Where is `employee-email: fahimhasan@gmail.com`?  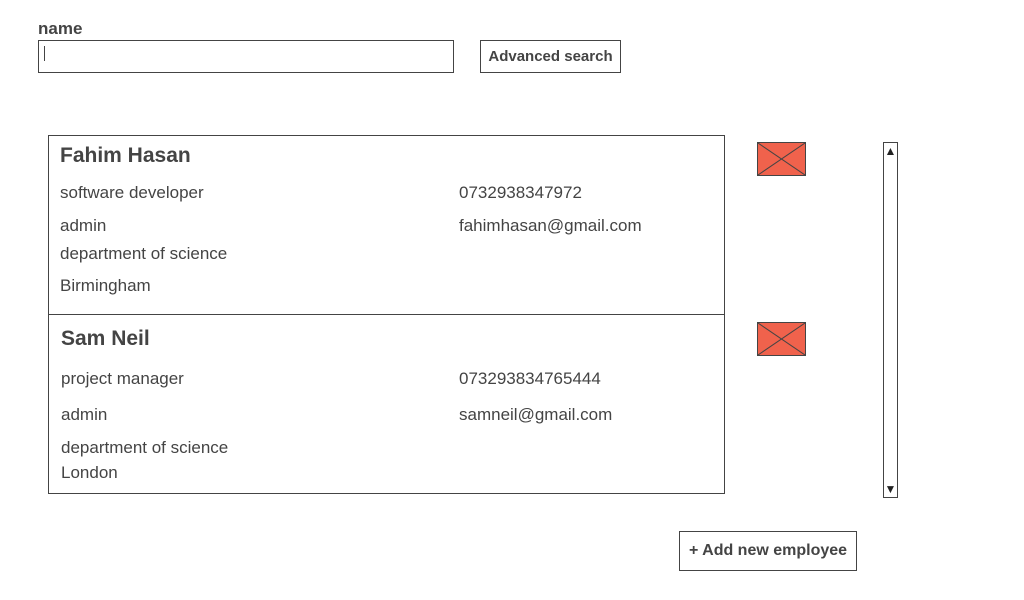
employee-email: fahimhasan@gmail.com is located at coordinates (550, 225).